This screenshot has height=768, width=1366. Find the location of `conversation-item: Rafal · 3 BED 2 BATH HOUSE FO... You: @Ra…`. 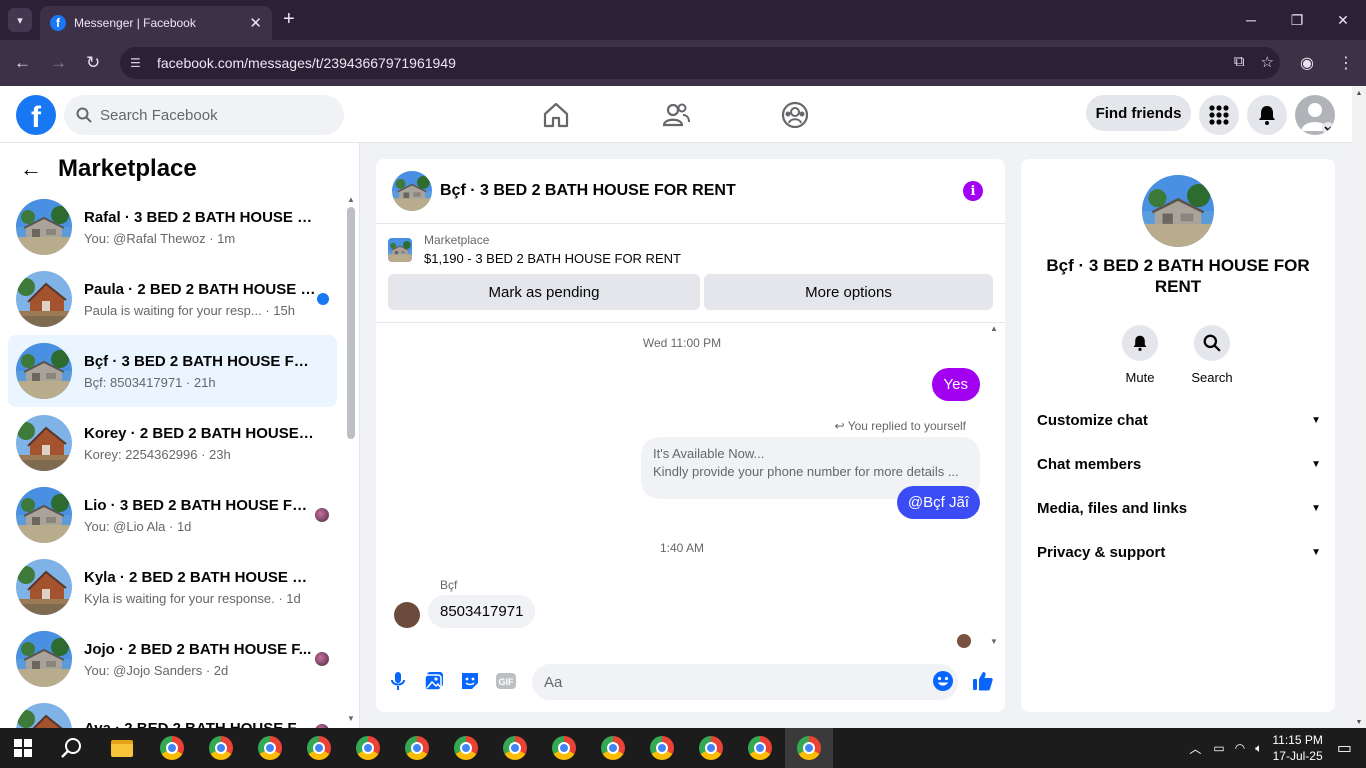

conversation-item: Rafal · 3 BED 2 BATH HOUSE FO... You: @Ra… is located at coordinates (172, 227).